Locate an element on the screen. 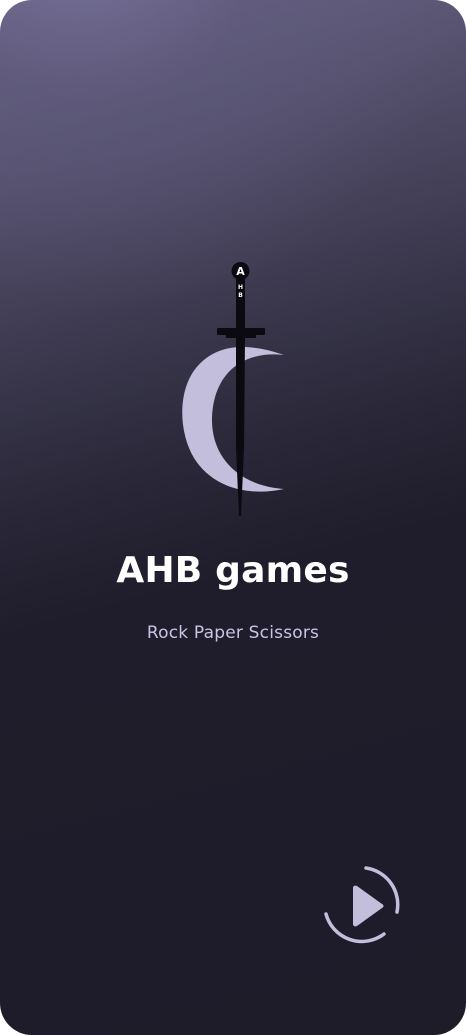  crescent-moon-shape is located at coordinates (233, 419).